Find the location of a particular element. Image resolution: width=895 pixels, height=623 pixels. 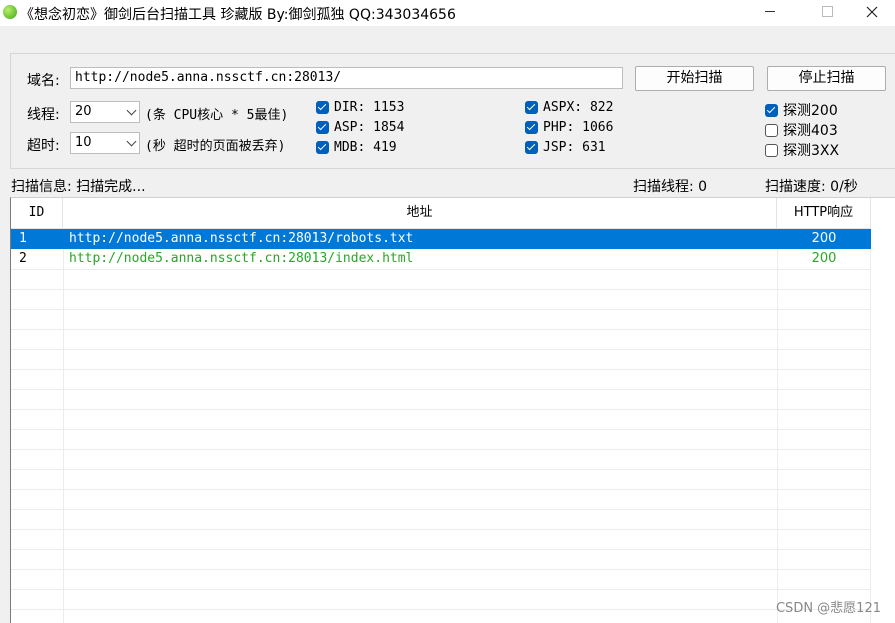

timeout-label: 超时: is located at coordinates (43, 146).